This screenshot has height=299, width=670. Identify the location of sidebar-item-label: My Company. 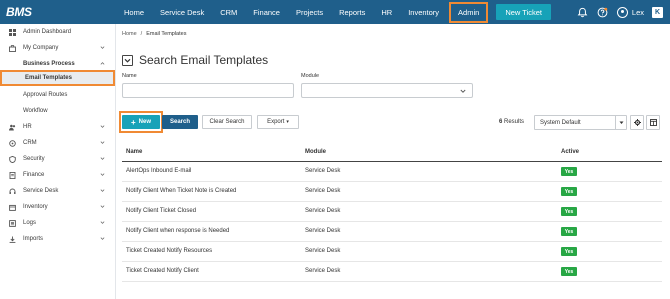
(41, 48).